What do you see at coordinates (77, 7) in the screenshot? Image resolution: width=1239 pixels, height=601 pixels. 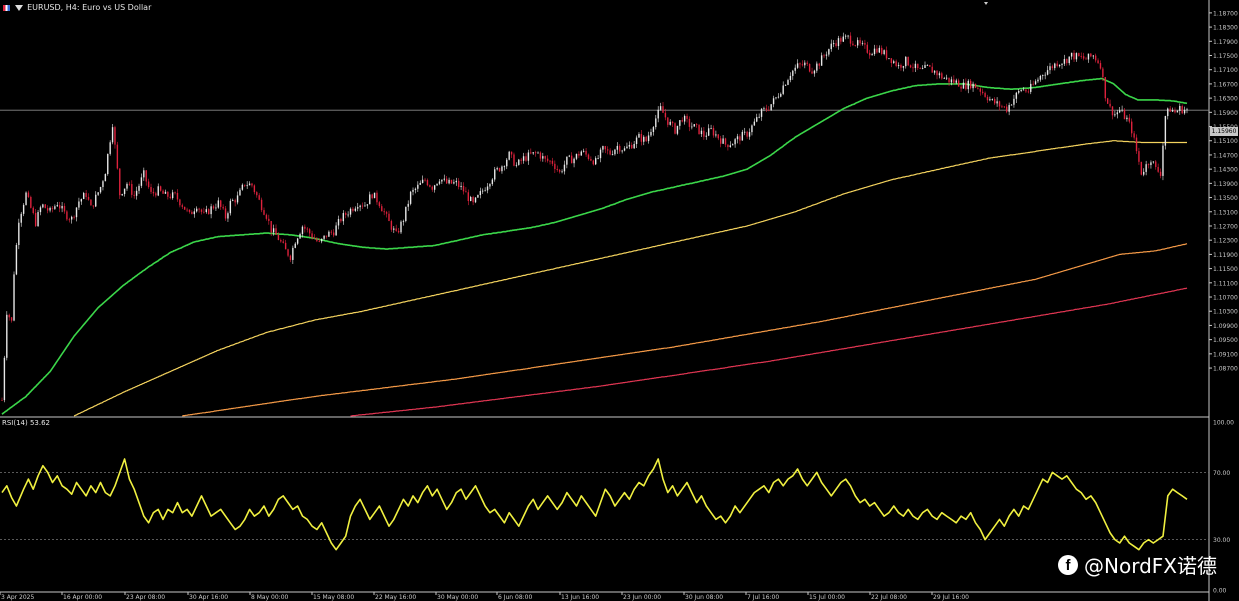 I see `chart-title-bar: EURUSD, H4: Euro vs US Dollar` at bounding box center [77, 7].